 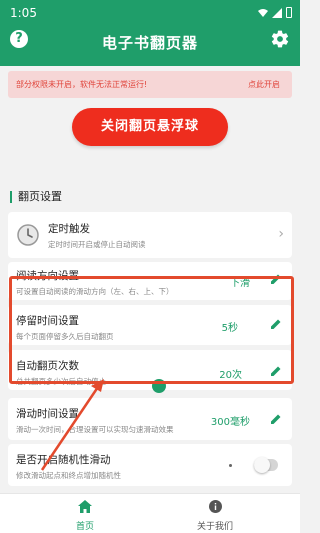 What do you see at coordinates (47, 321) in the screenshot?
I see `setting-title: 停留时间设置` at bounding box center [47, 321].